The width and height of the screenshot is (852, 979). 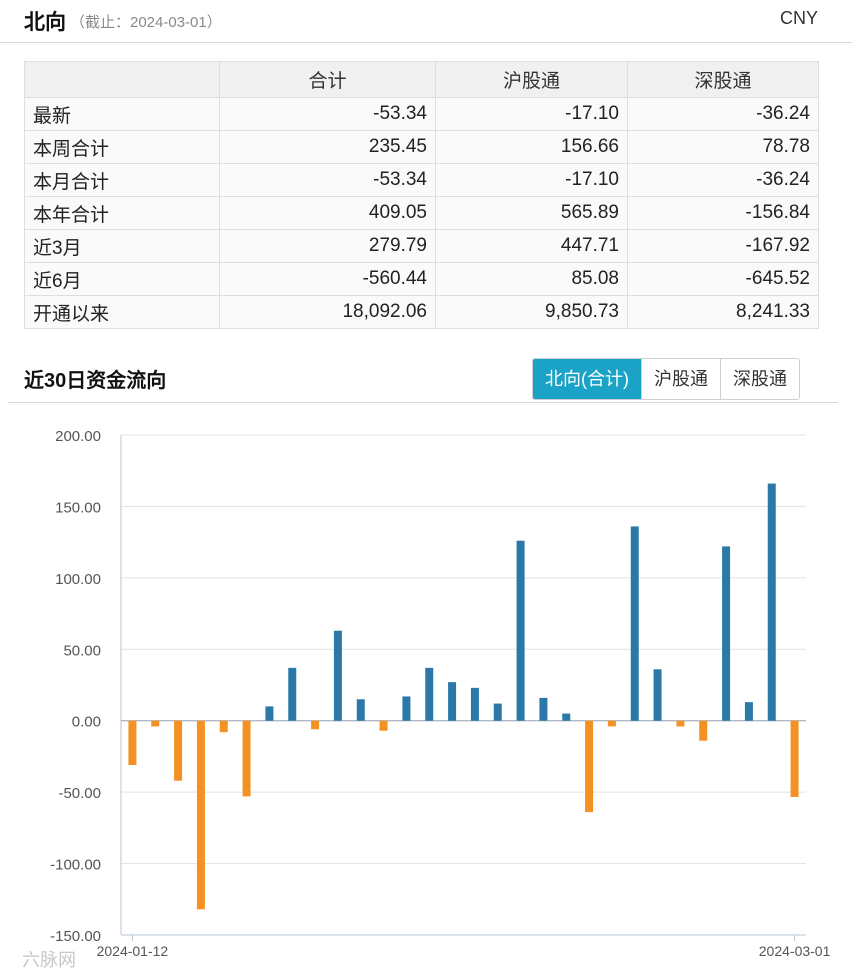 I want to click on column-header: 沪股通, so click(x=531, y=79).